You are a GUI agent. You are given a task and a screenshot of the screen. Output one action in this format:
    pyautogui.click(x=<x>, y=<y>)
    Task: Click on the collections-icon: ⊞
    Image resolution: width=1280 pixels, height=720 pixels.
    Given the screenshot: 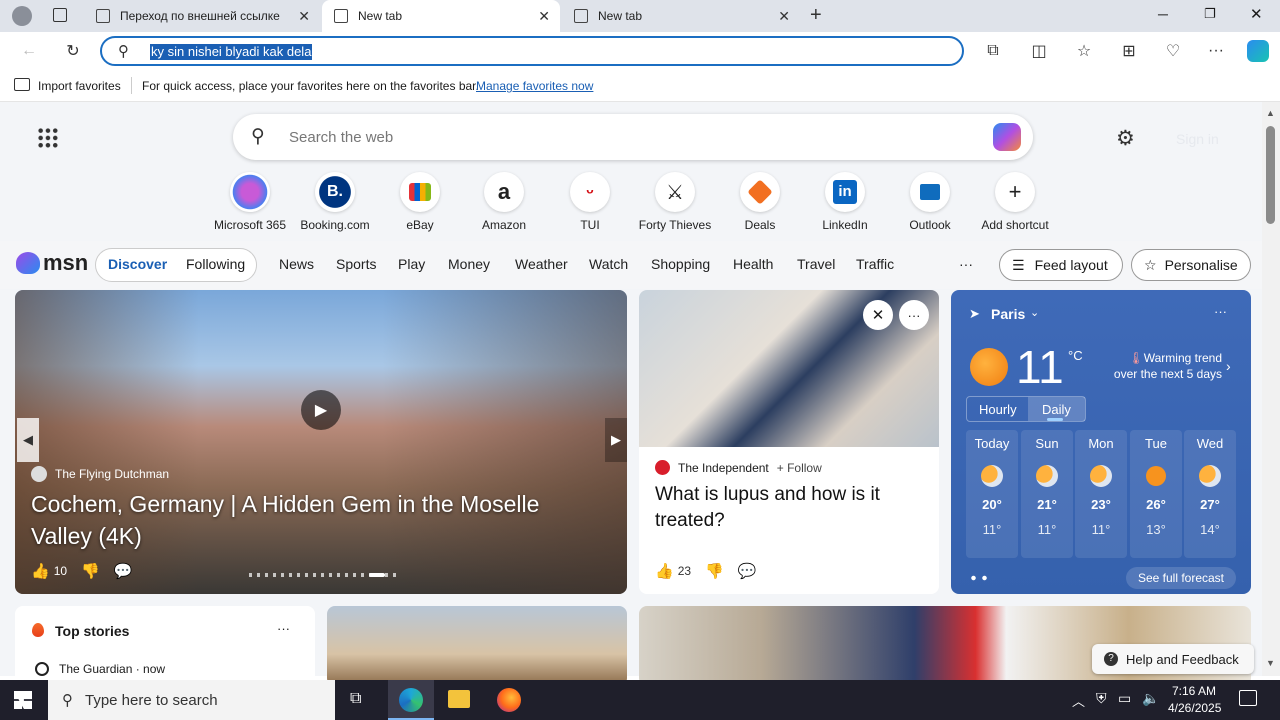 What is the action you would take?
    pyautogui.click(x=1129, y=51)
    